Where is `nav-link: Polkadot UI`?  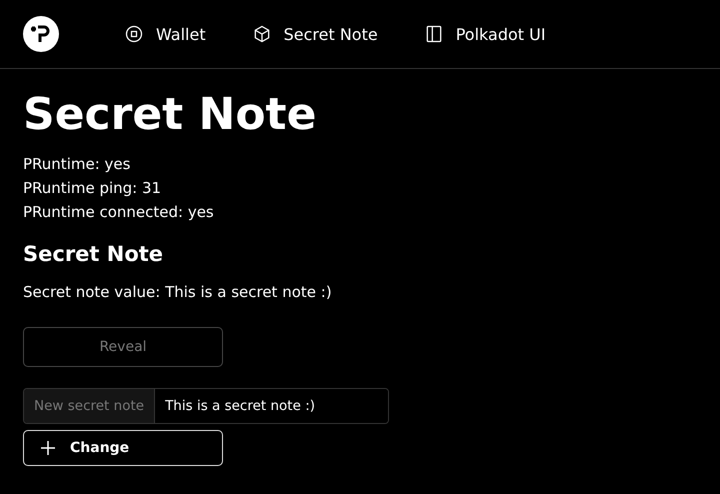 nav-link: Polkadot UI is located at coordinates (485, 34).